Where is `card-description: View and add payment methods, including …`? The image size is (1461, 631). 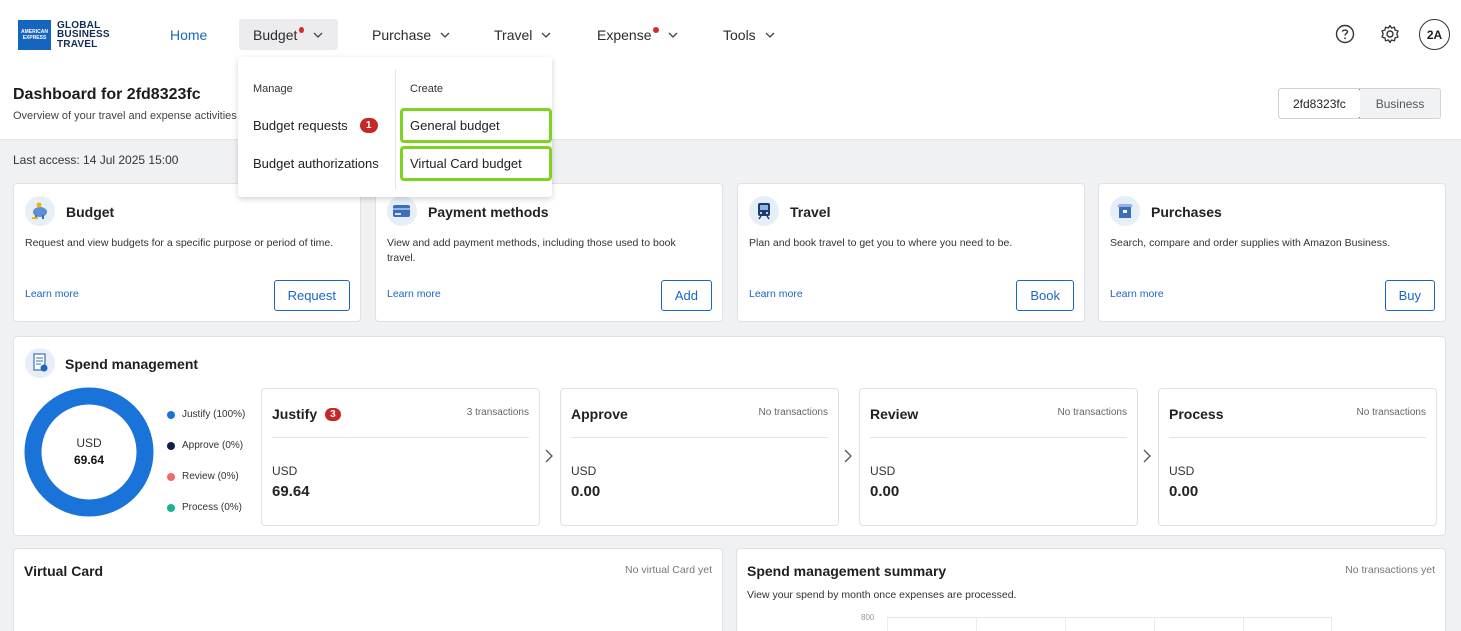 card-description: View and add payment methods, including … is located at coordinates (531, 250).